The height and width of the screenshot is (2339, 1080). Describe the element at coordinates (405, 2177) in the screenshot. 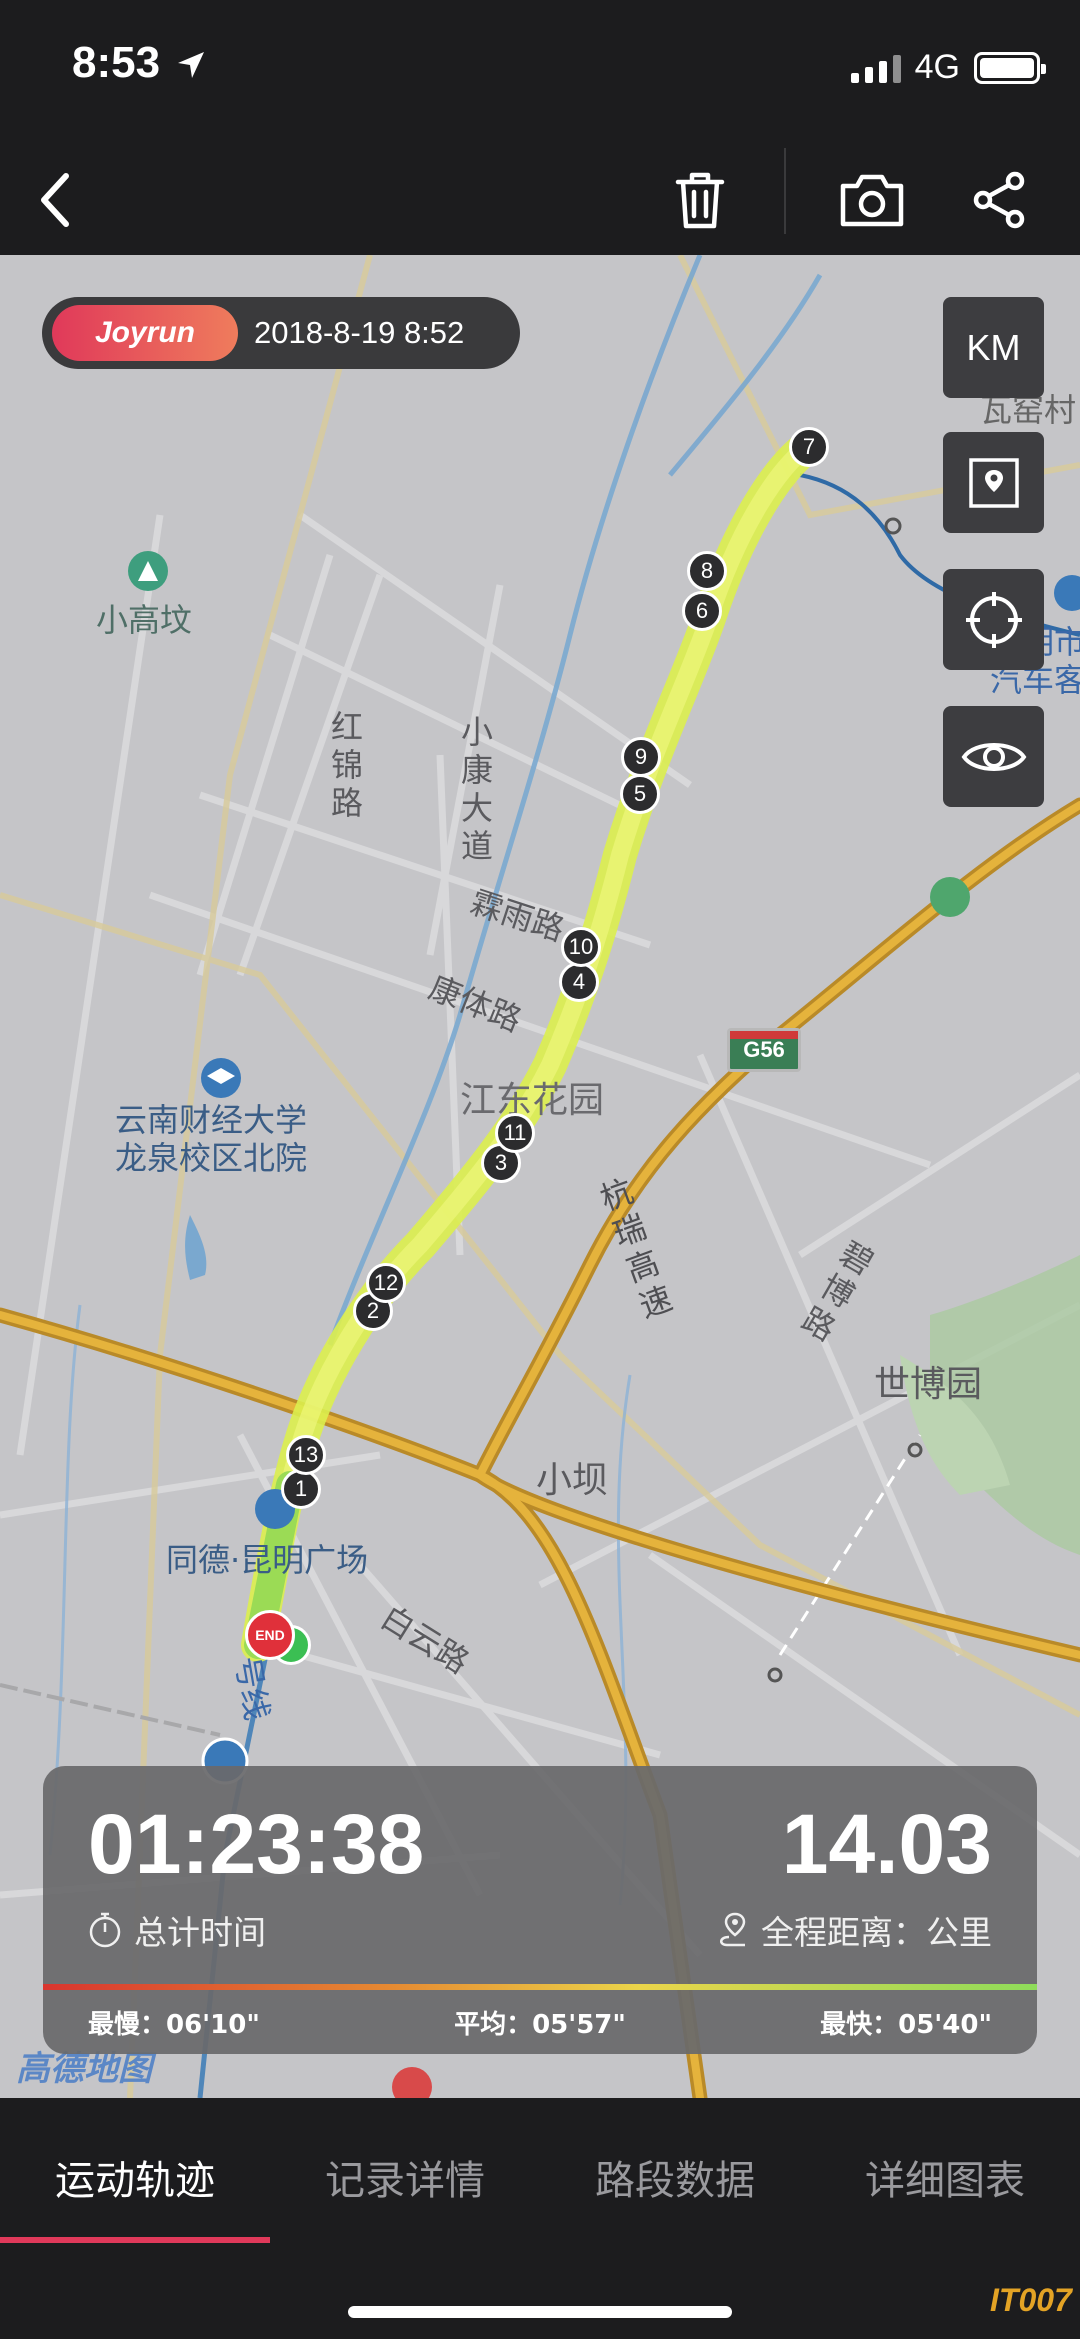

I see `tab-record-details: 记录详情` at that location.